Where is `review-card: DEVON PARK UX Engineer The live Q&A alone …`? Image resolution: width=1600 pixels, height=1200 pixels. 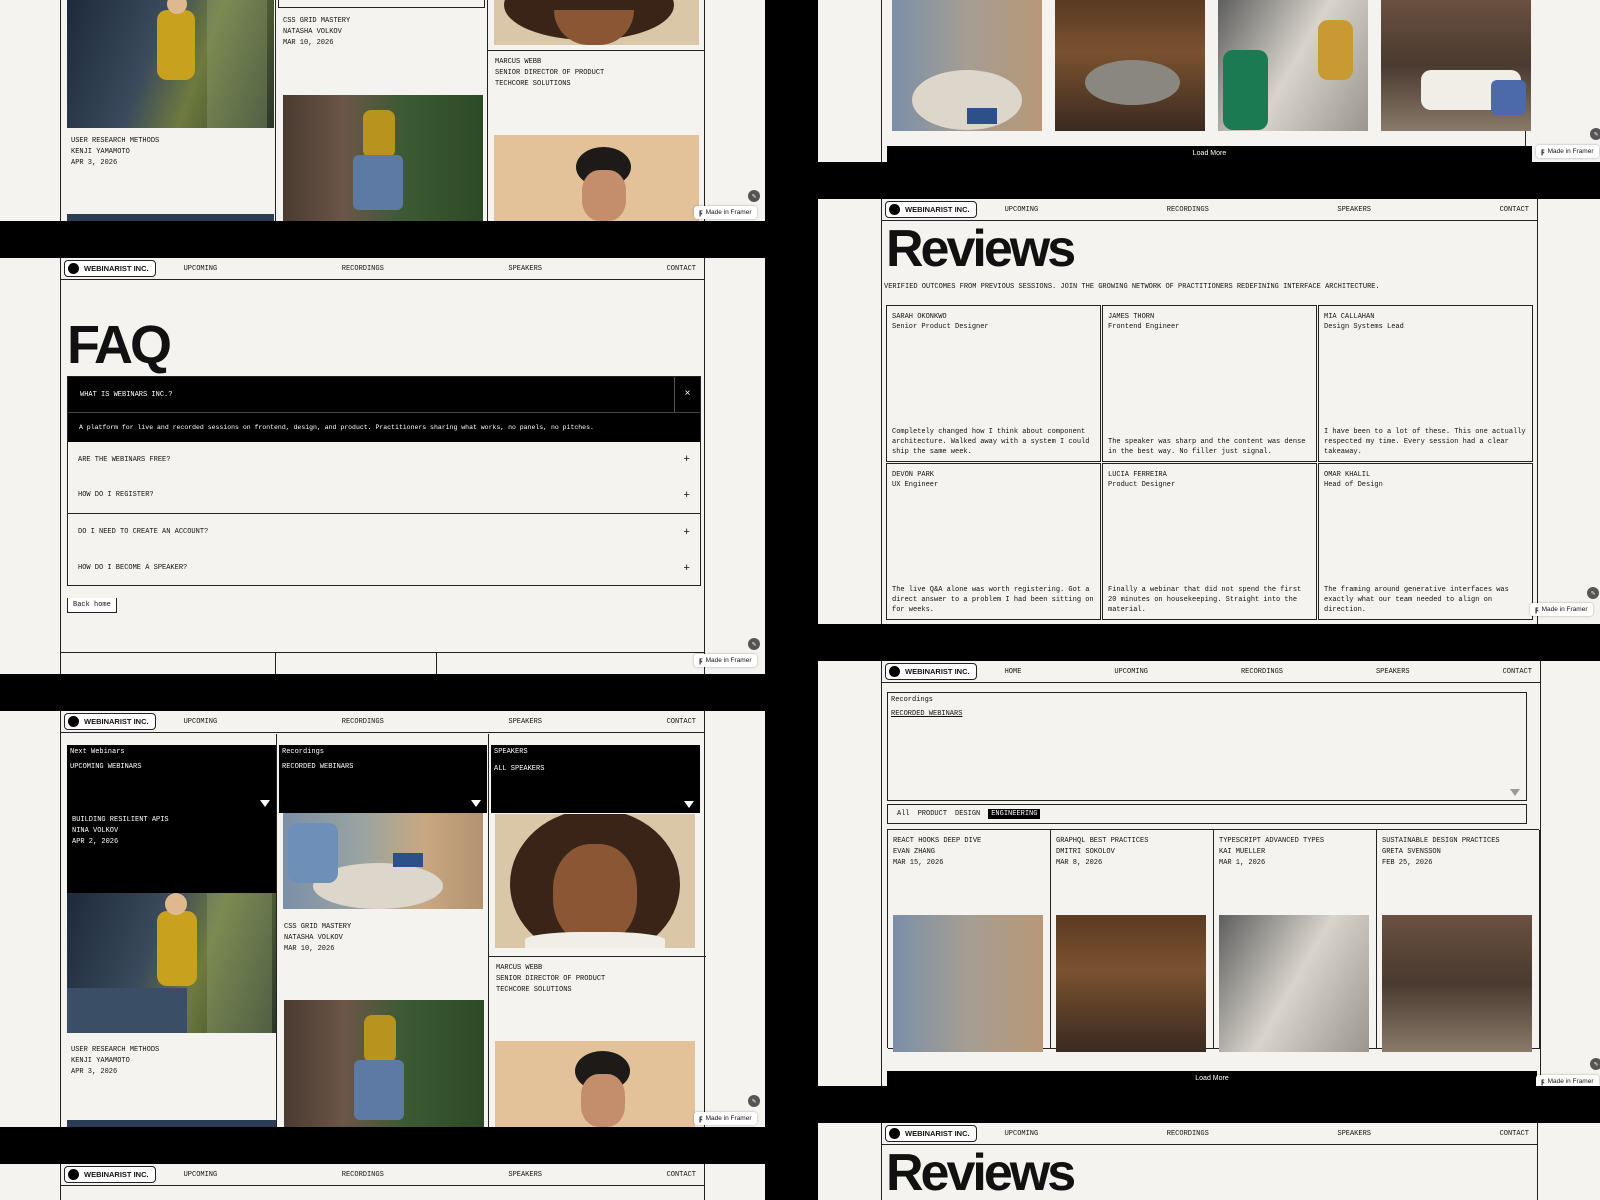 review-card: DEVON PARK UX Engineer The live Q&A alone … is located at coordinates (993, 541).